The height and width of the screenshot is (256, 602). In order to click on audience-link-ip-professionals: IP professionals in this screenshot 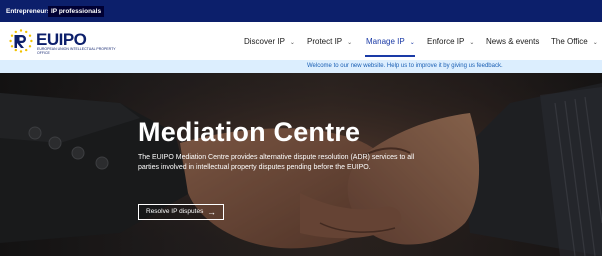, I will do `click(76, 11)`.